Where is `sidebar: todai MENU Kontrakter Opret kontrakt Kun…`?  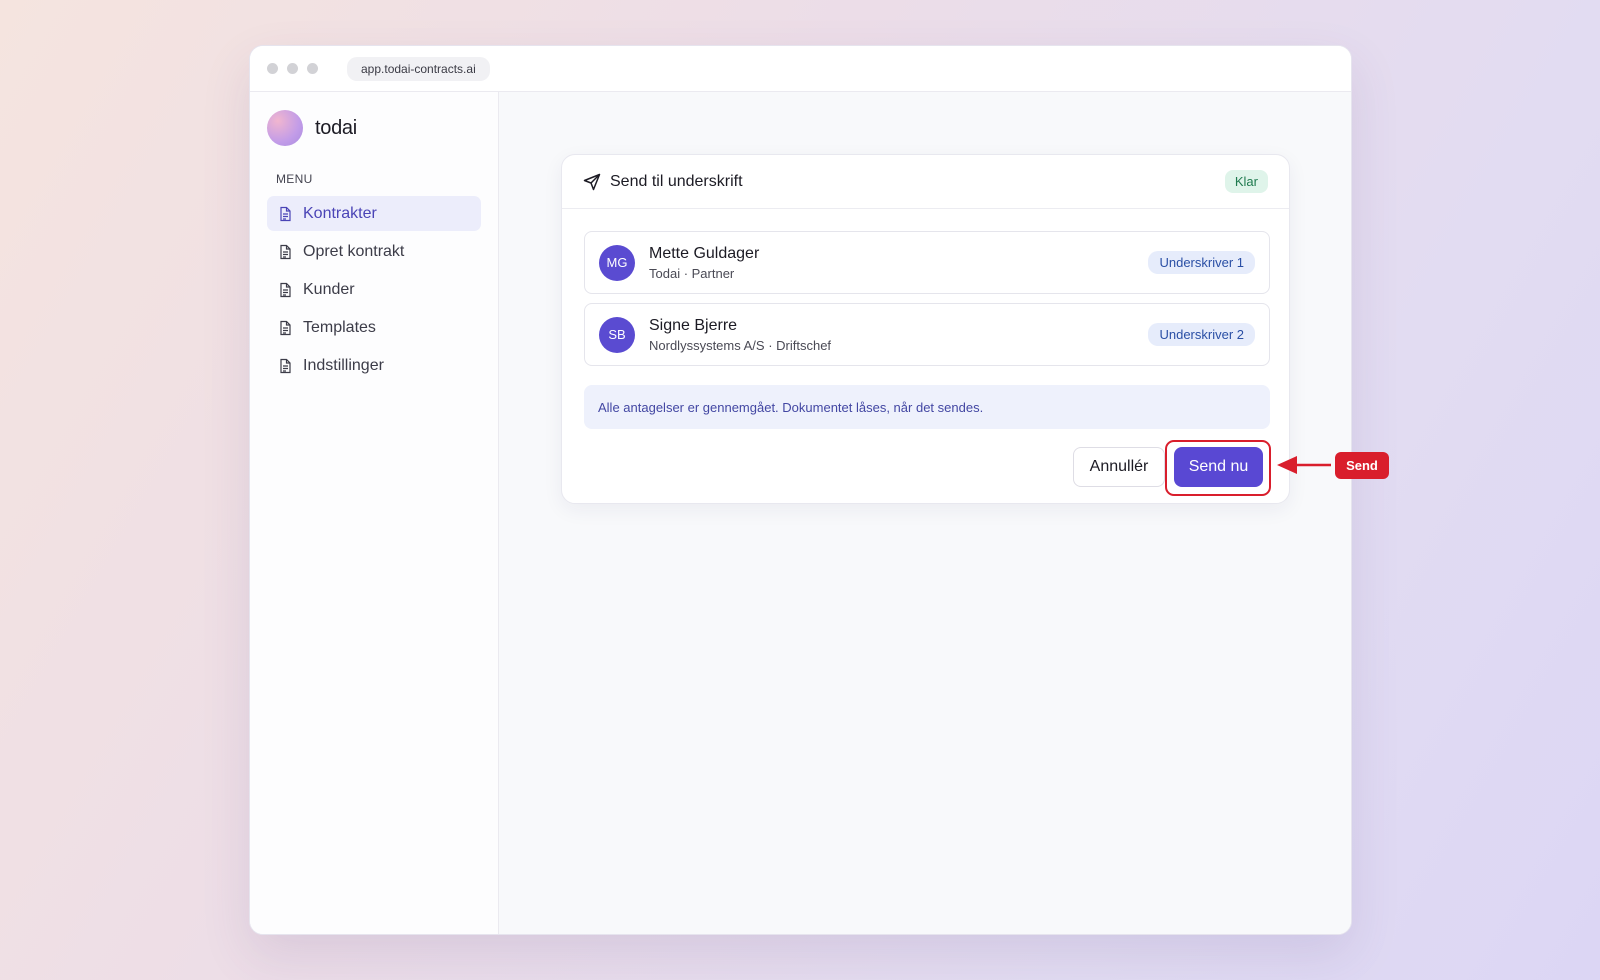
sidebar: todai MENU Kontrakter Opret kontrakt Kun… is located at coordinates (374, 513).